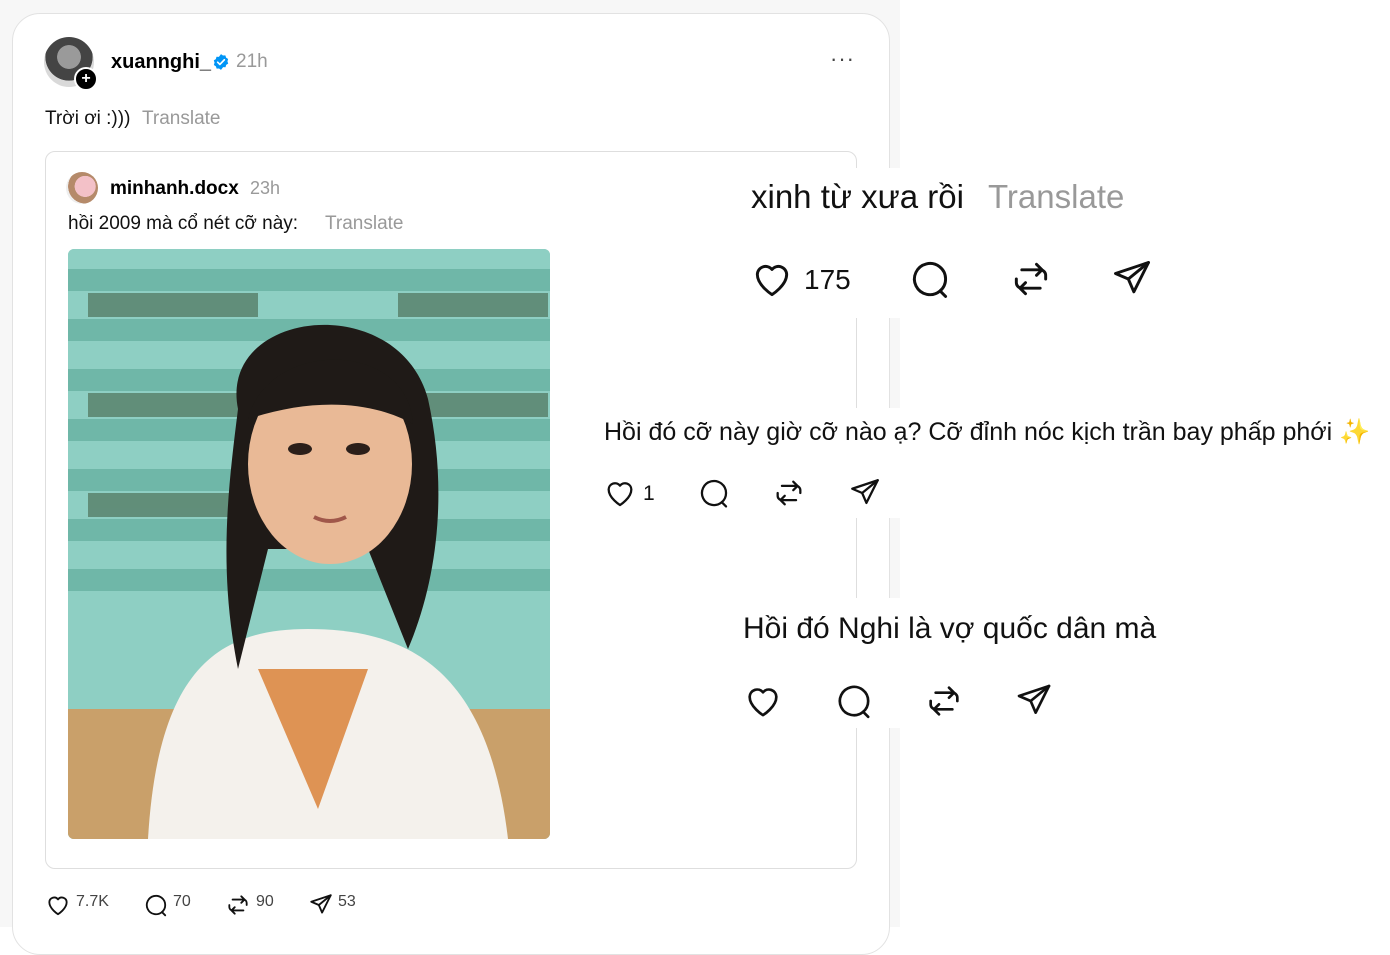 The image size is (1390, 955). I want to click on like-count: 7.7K, so click(92, 901).